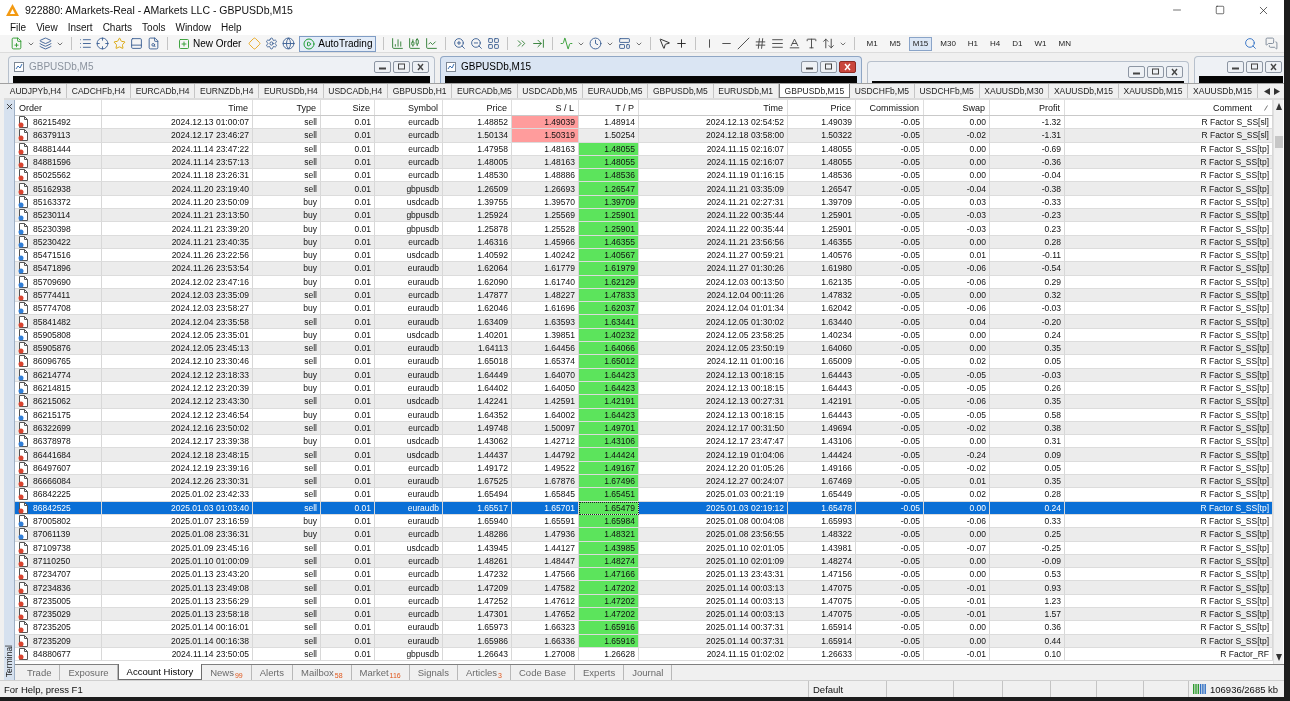 This screenshot has height=701, width=1290. What do you see at coordinates (812, 43) in the screenshot?
I see `text-label-icon` at bounding box center [812, 43].